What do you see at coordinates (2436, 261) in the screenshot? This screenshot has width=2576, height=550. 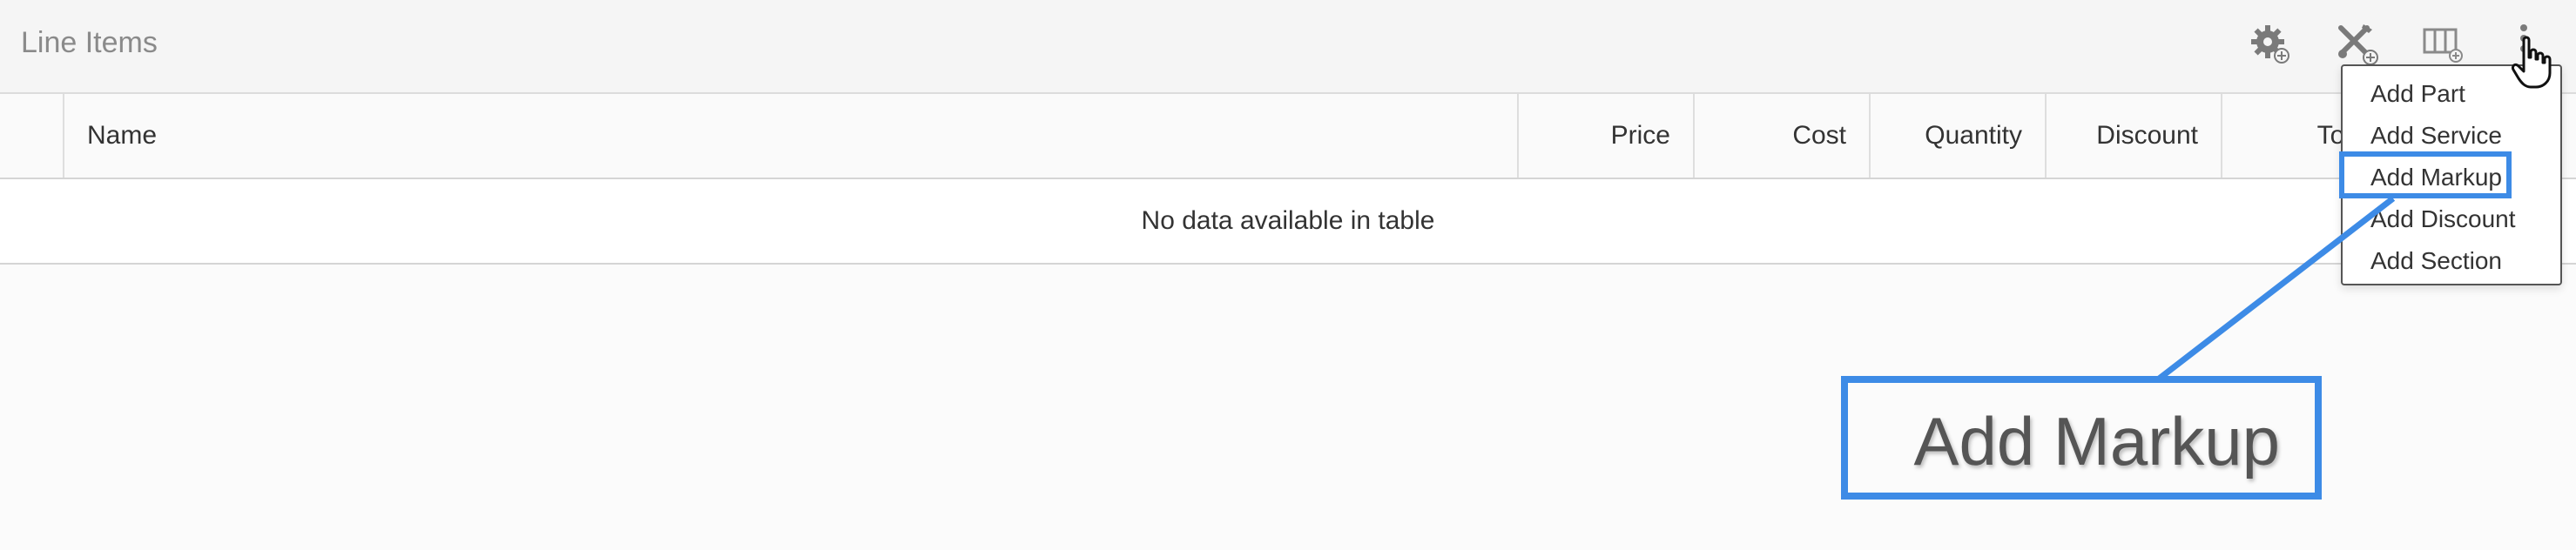 I see `menu-item-add-section: Add Section` at bounding box center [2436, 261].